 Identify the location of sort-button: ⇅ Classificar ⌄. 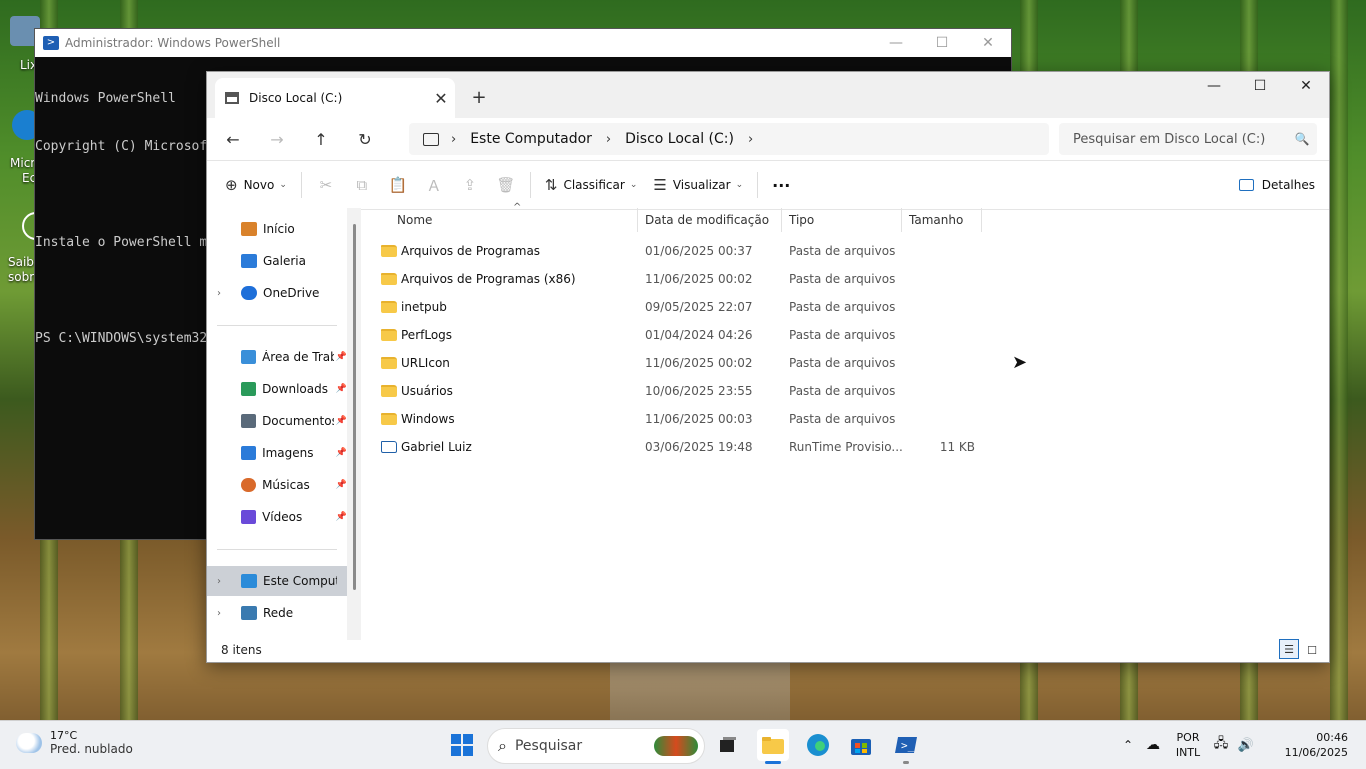
(591, 185).